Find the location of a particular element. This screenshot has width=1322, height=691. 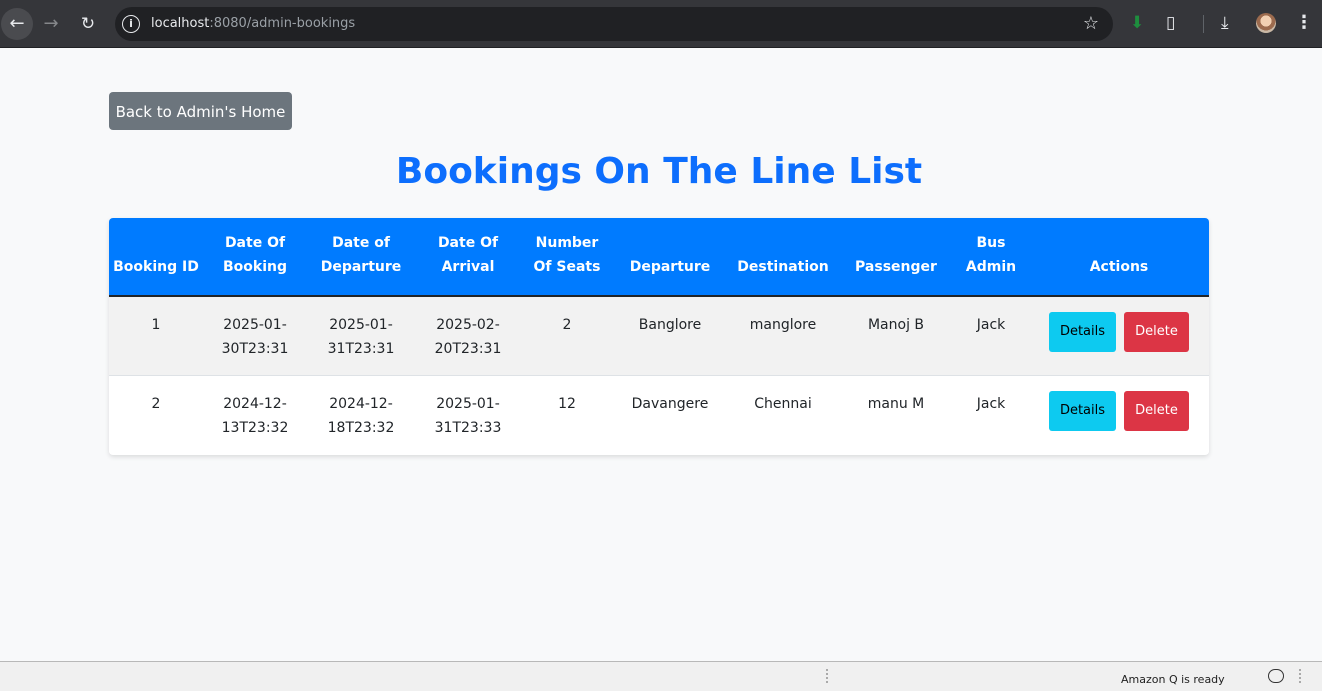

header-actions: Actions is located at coordinates (1119, 267).